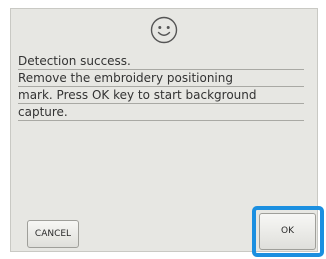 The height and width of the screenshot is (259, 326). What do you see at coordinates (53, 234) in the screenshot?
I see `cancel-button: CANCEL` at bounding box center [53, 234].